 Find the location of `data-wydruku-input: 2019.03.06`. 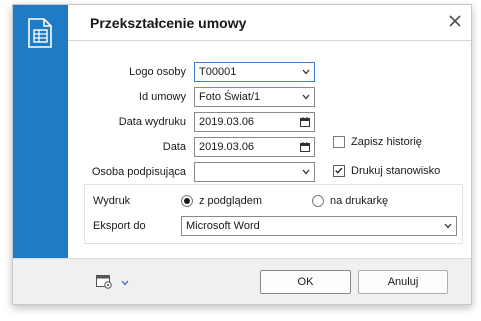

data-wydruku-input: 2019.03.06 is located at coordinates (254, 122).